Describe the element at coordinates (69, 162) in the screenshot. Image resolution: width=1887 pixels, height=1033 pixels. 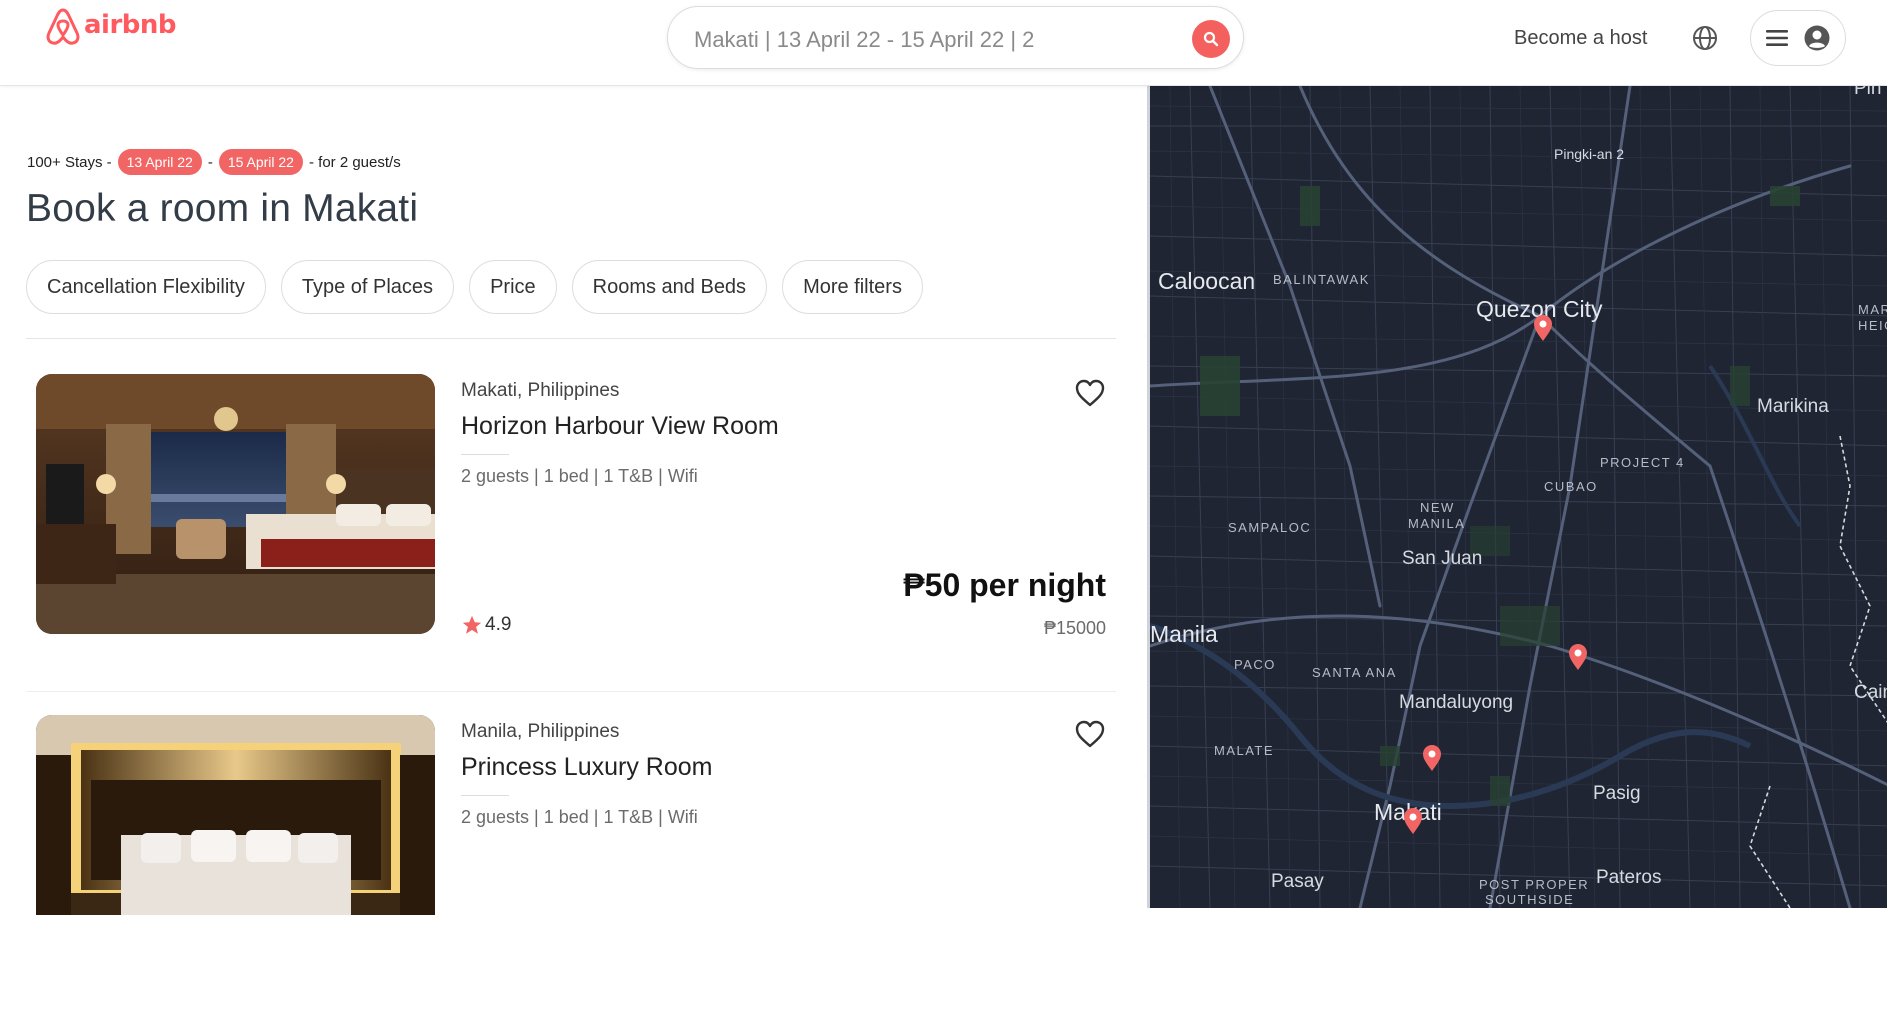
I see `stay-count: 100+ Stays -` at that location.